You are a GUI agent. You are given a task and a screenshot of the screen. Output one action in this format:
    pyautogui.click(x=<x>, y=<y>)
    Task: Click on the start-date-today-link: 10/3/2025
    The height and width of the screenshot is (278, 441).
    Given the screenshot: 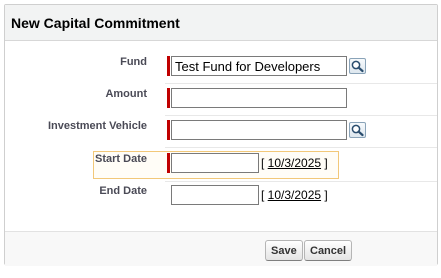 What is the action you would take?
    pyautogui.click(x=294, y=163)
    